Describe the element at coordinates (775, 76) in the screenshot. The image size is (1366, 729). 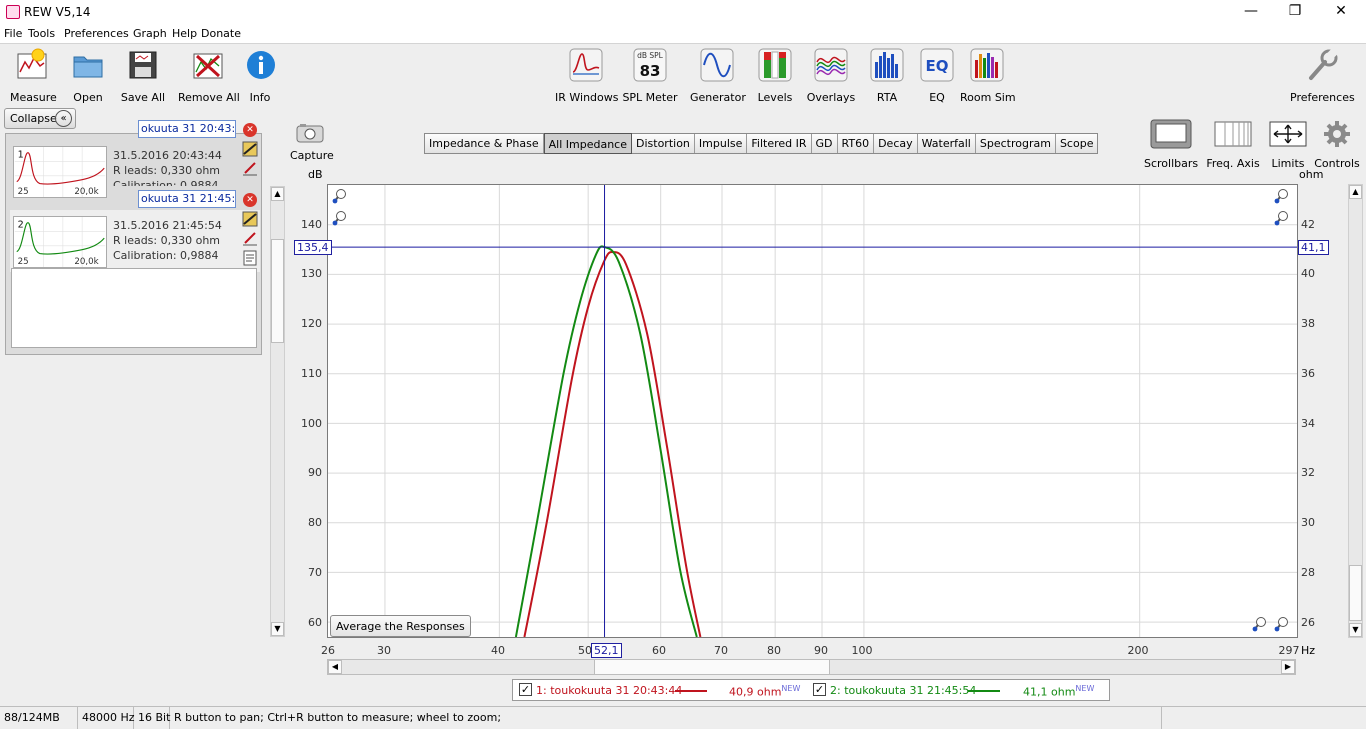
I see `levels-button: Levels` at that location.